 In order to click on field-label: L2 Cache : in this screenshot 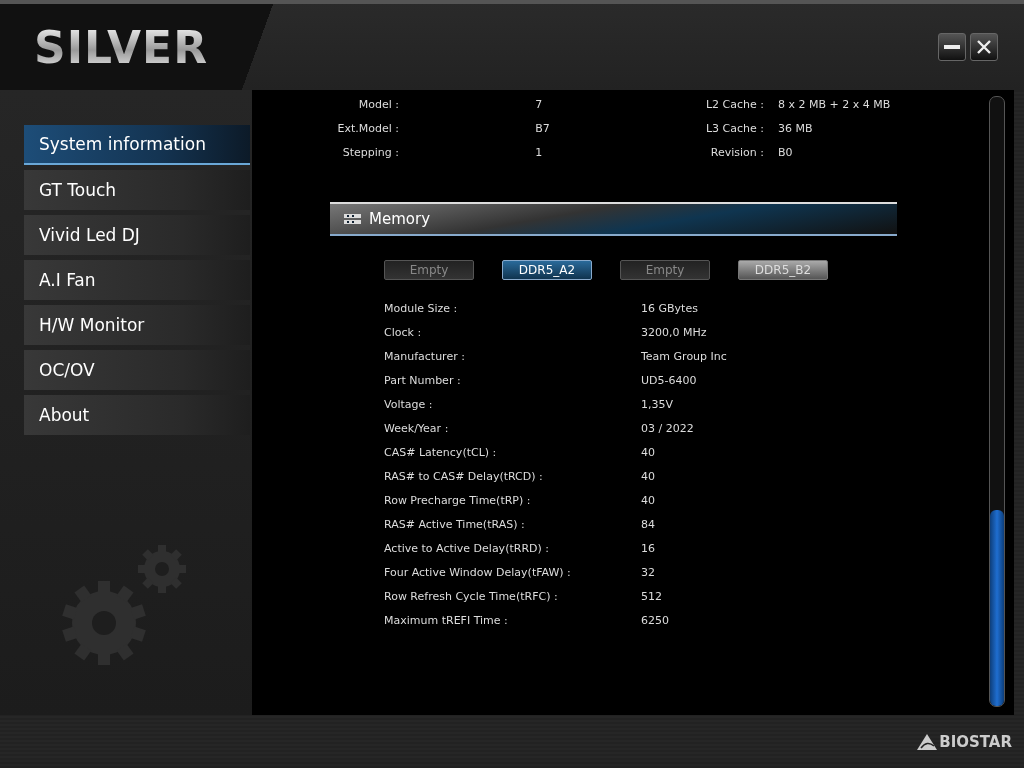, I will do `click(734, 105)`.